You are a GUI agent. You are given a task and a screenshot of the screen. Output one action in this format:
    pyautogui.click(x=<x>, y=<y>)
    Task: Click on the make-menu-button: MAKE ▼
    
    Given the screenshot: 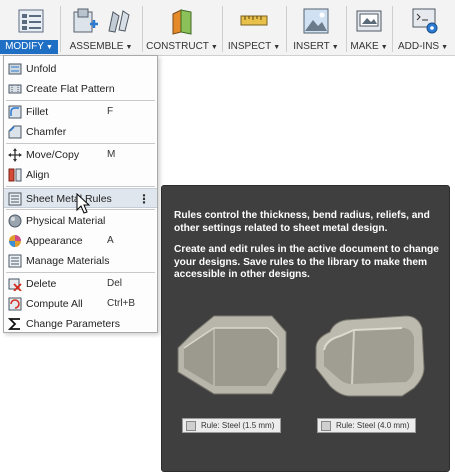 What is the action you would take?
    pyautogui.click(x=369, y=28)
    